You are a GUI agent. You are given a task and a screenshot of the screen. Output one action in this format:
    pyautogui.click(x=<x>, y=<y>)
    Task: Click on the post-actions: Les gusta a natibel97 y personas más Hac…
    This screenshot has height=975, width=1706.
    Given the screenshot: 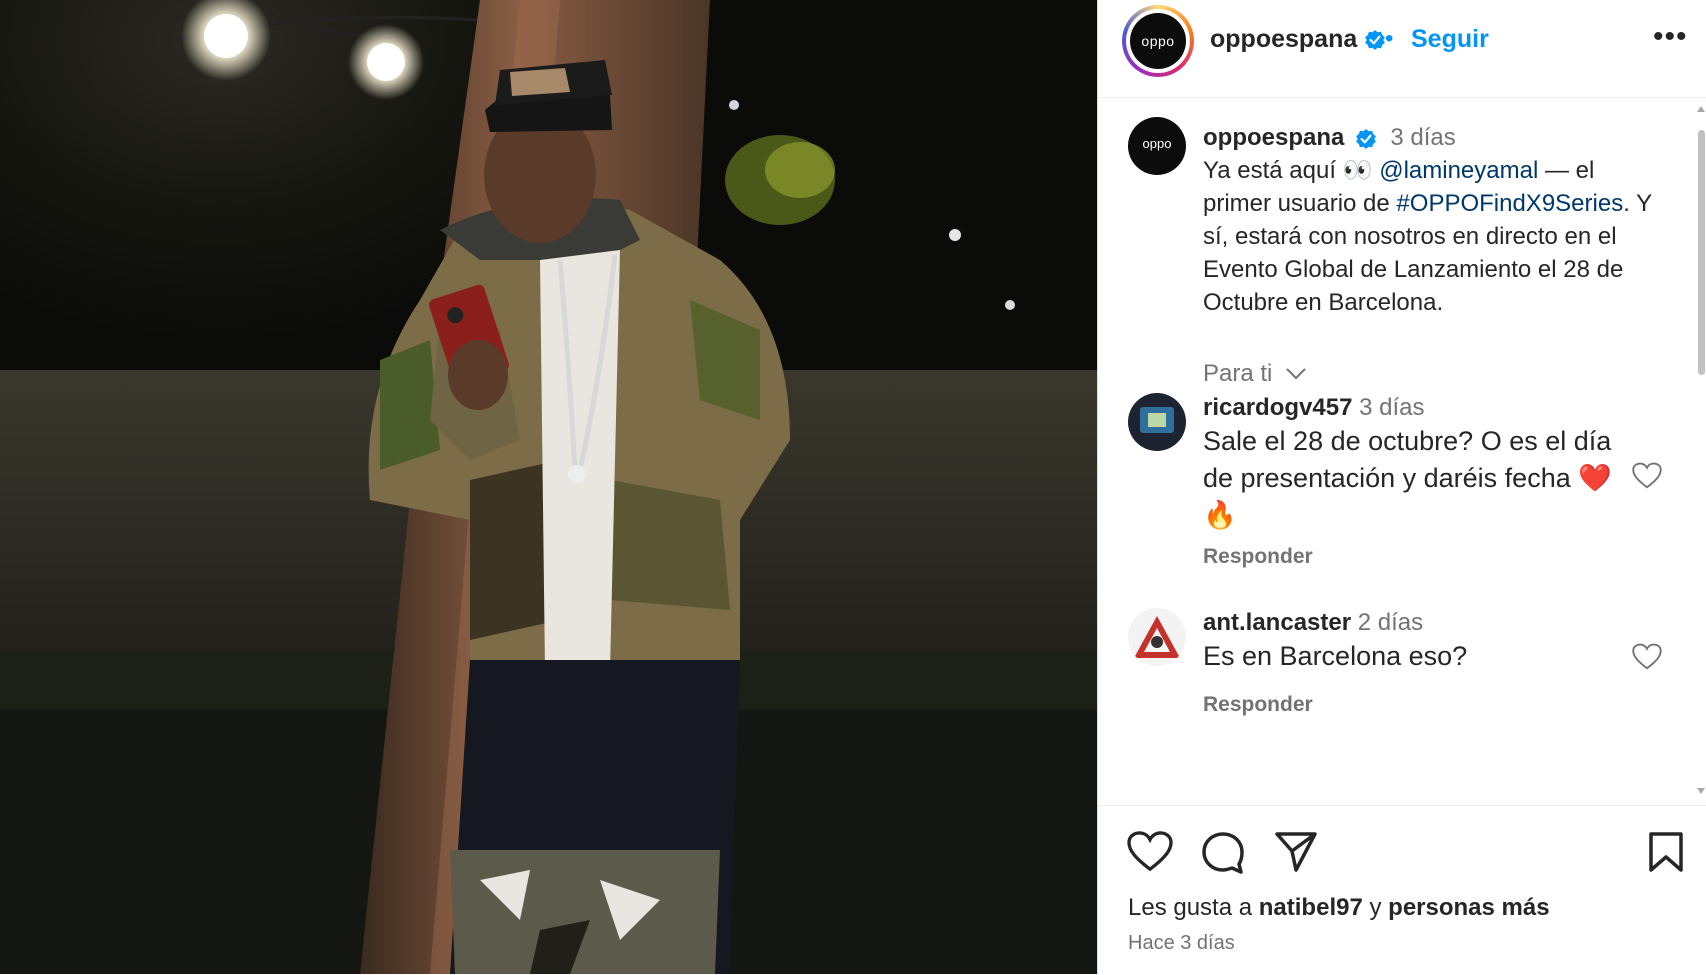 What is the action you would take?
    pyautogui.click(x=1402, y=890)
    